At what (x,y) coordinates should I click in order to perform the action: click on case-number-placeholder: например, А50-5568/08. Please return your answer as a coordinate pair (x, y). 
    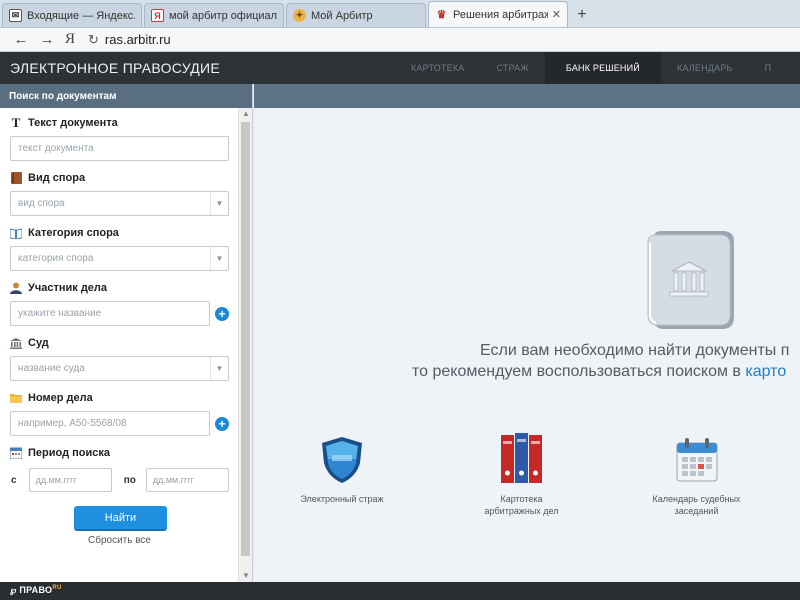
    Looking at the image, I should click on (72, 423).